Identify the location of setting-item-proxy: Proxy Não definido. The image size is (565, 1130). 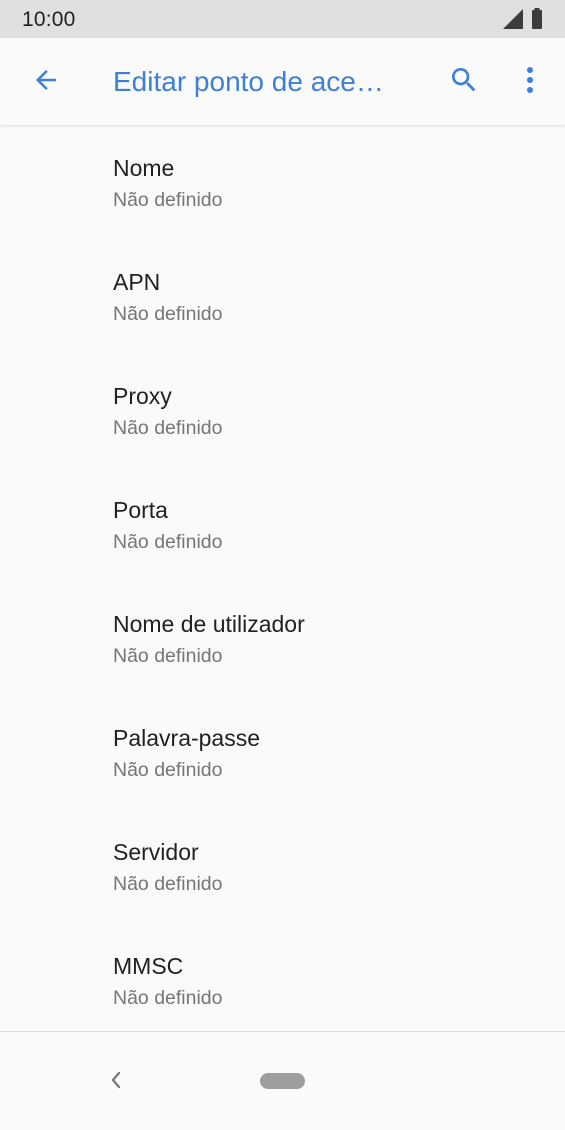
(282, 412).